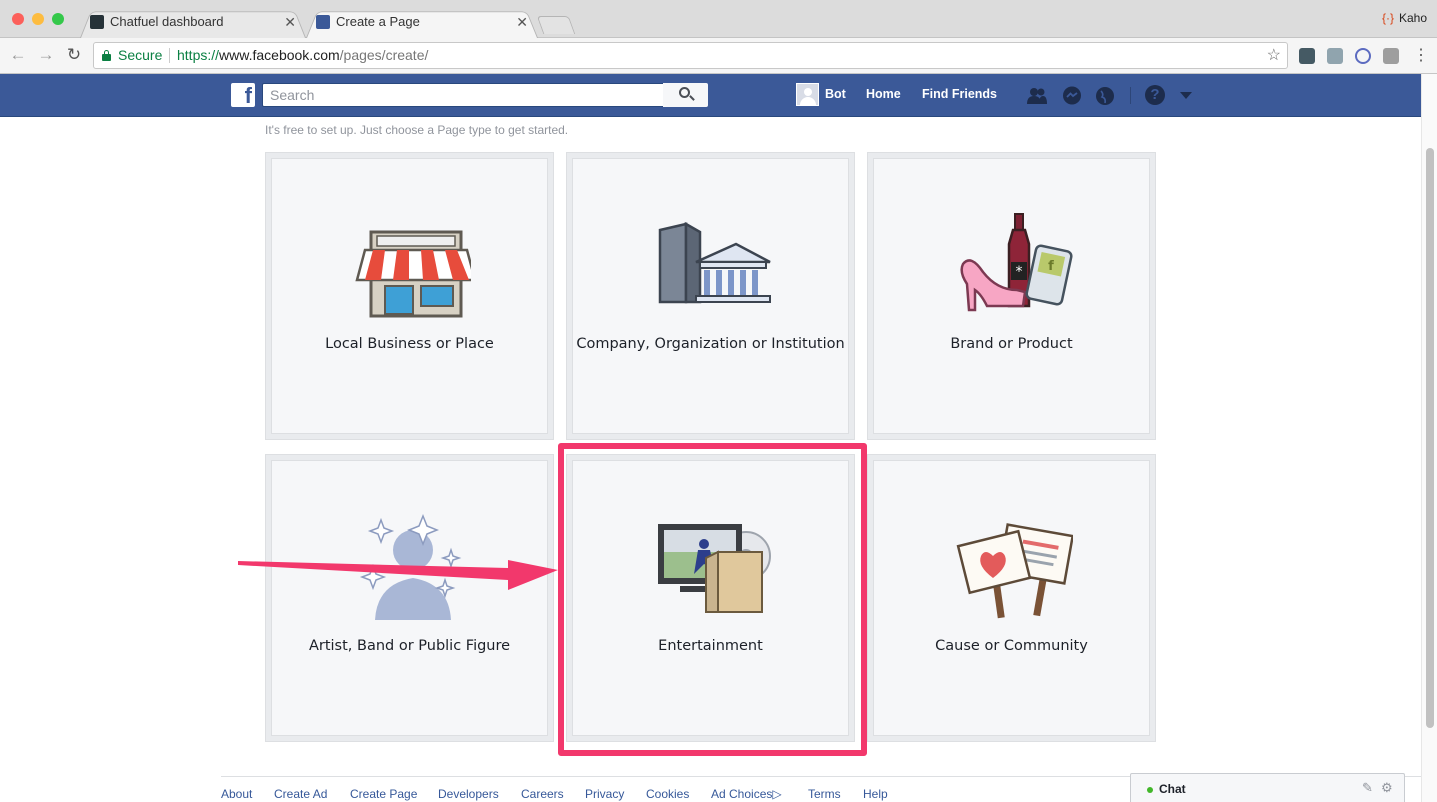  I want to click on facebook-header: f Search Bot Home Find Friends ?, so click(710, 95).